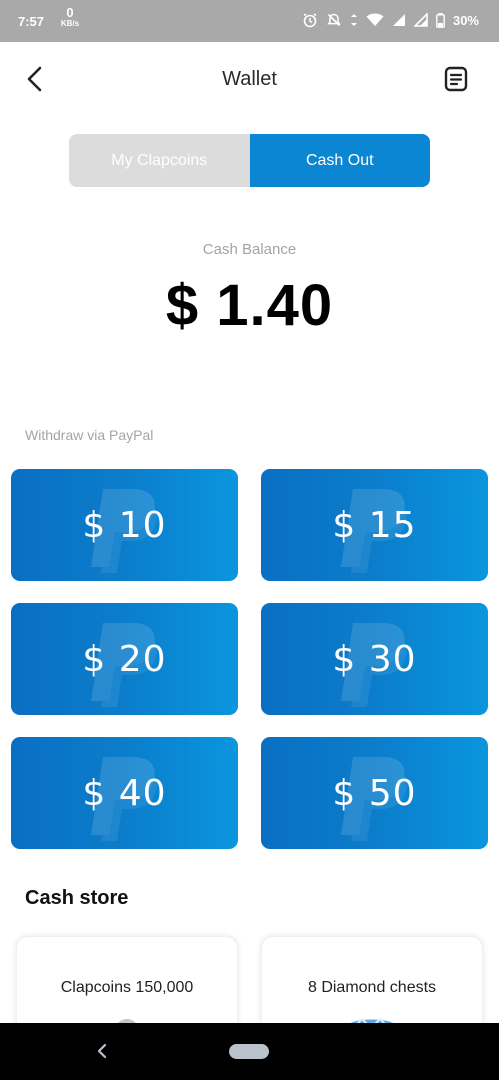  I want to click on app-header: Wallet, so click(249, 80).